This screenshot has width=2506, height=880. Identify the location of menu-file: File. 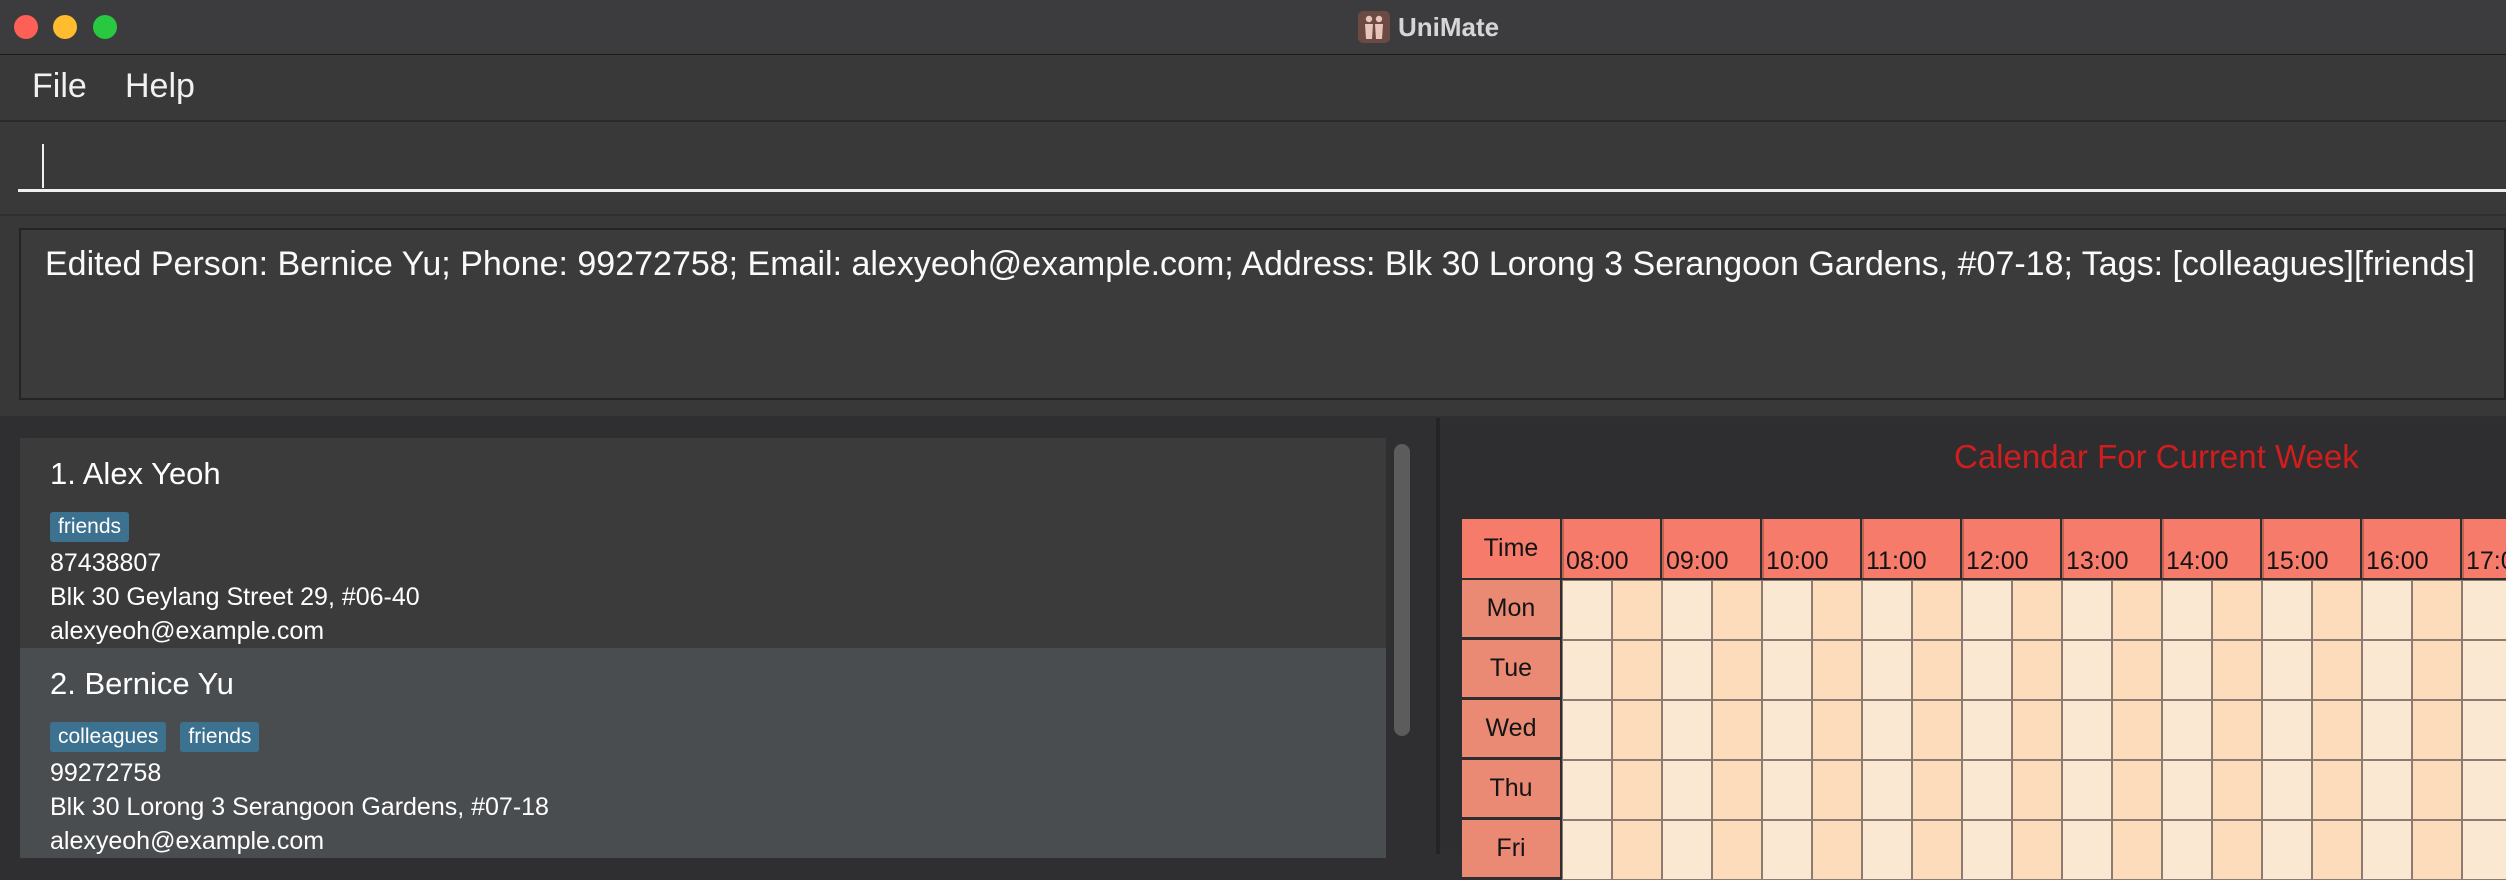
(59, 86).